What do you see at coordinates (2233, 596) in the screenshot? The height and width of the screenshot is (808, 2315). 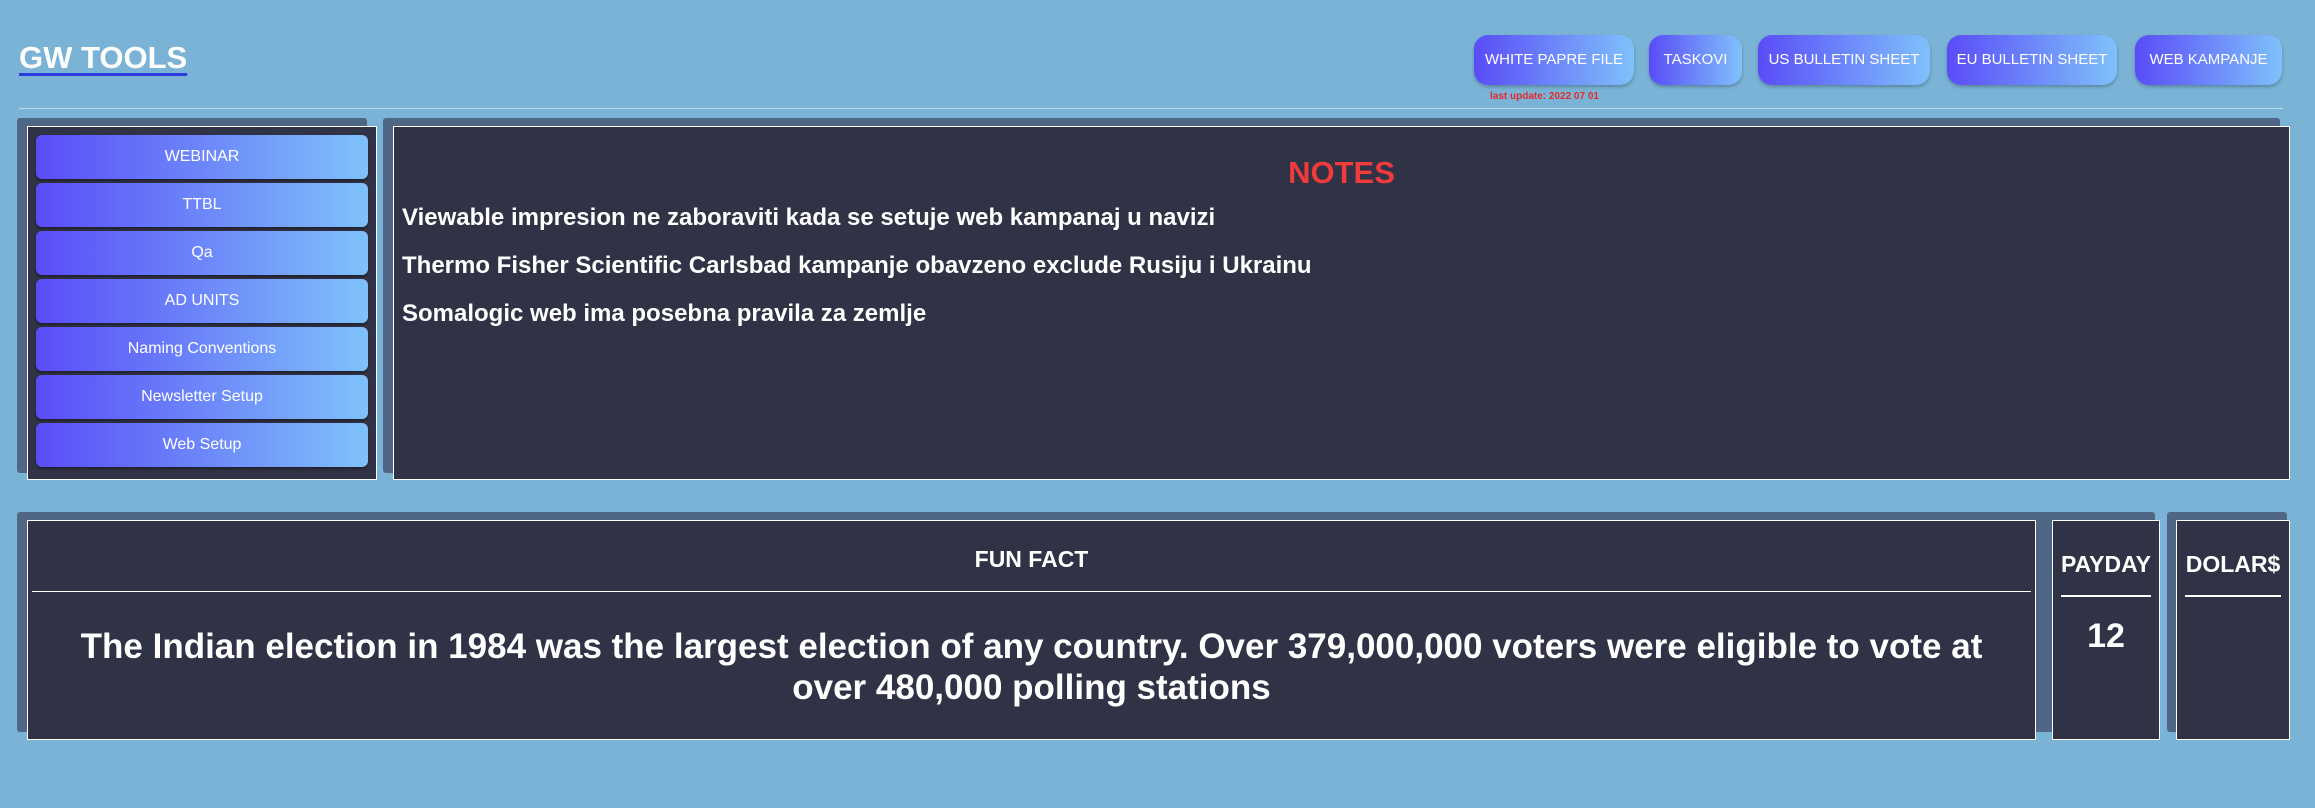 I see `dolar-divider` at bounding box center [2233, 596].